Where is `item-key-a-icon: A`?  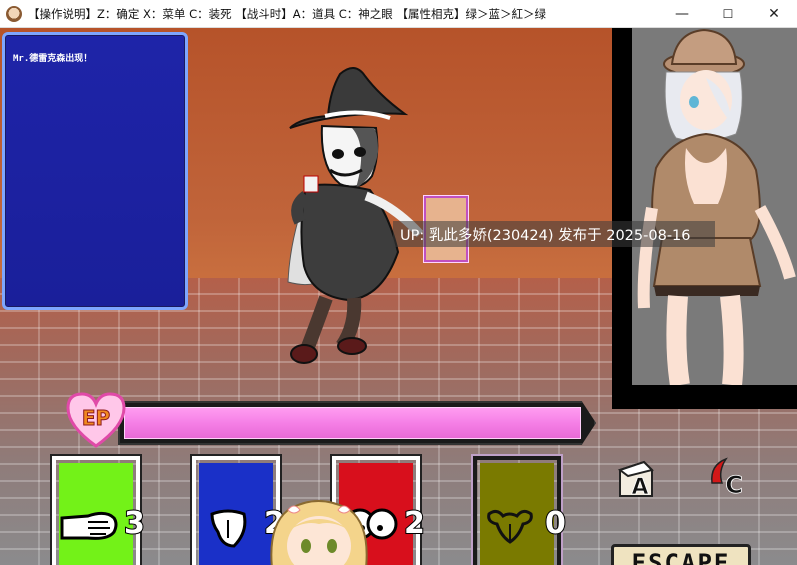 item-key-a-icon: A is located at coordinates (636, 480).